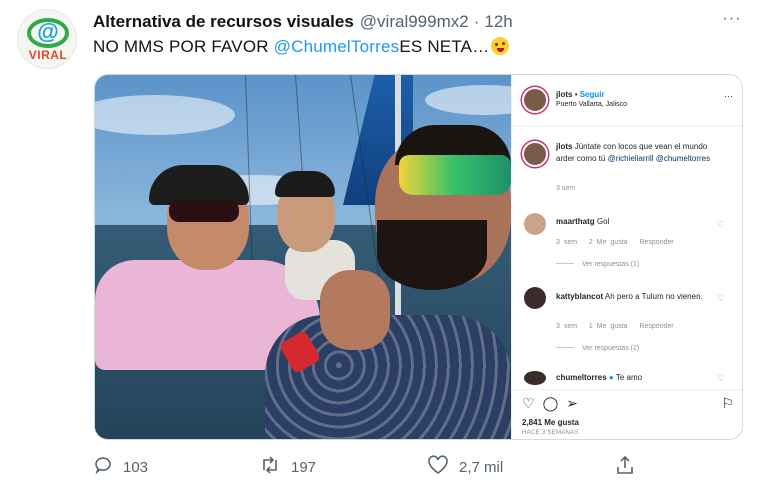  Describe the element at coordinates (683, 158) in the screenshot. I see `ig-caption-mention: @chumeltorres` at that location.